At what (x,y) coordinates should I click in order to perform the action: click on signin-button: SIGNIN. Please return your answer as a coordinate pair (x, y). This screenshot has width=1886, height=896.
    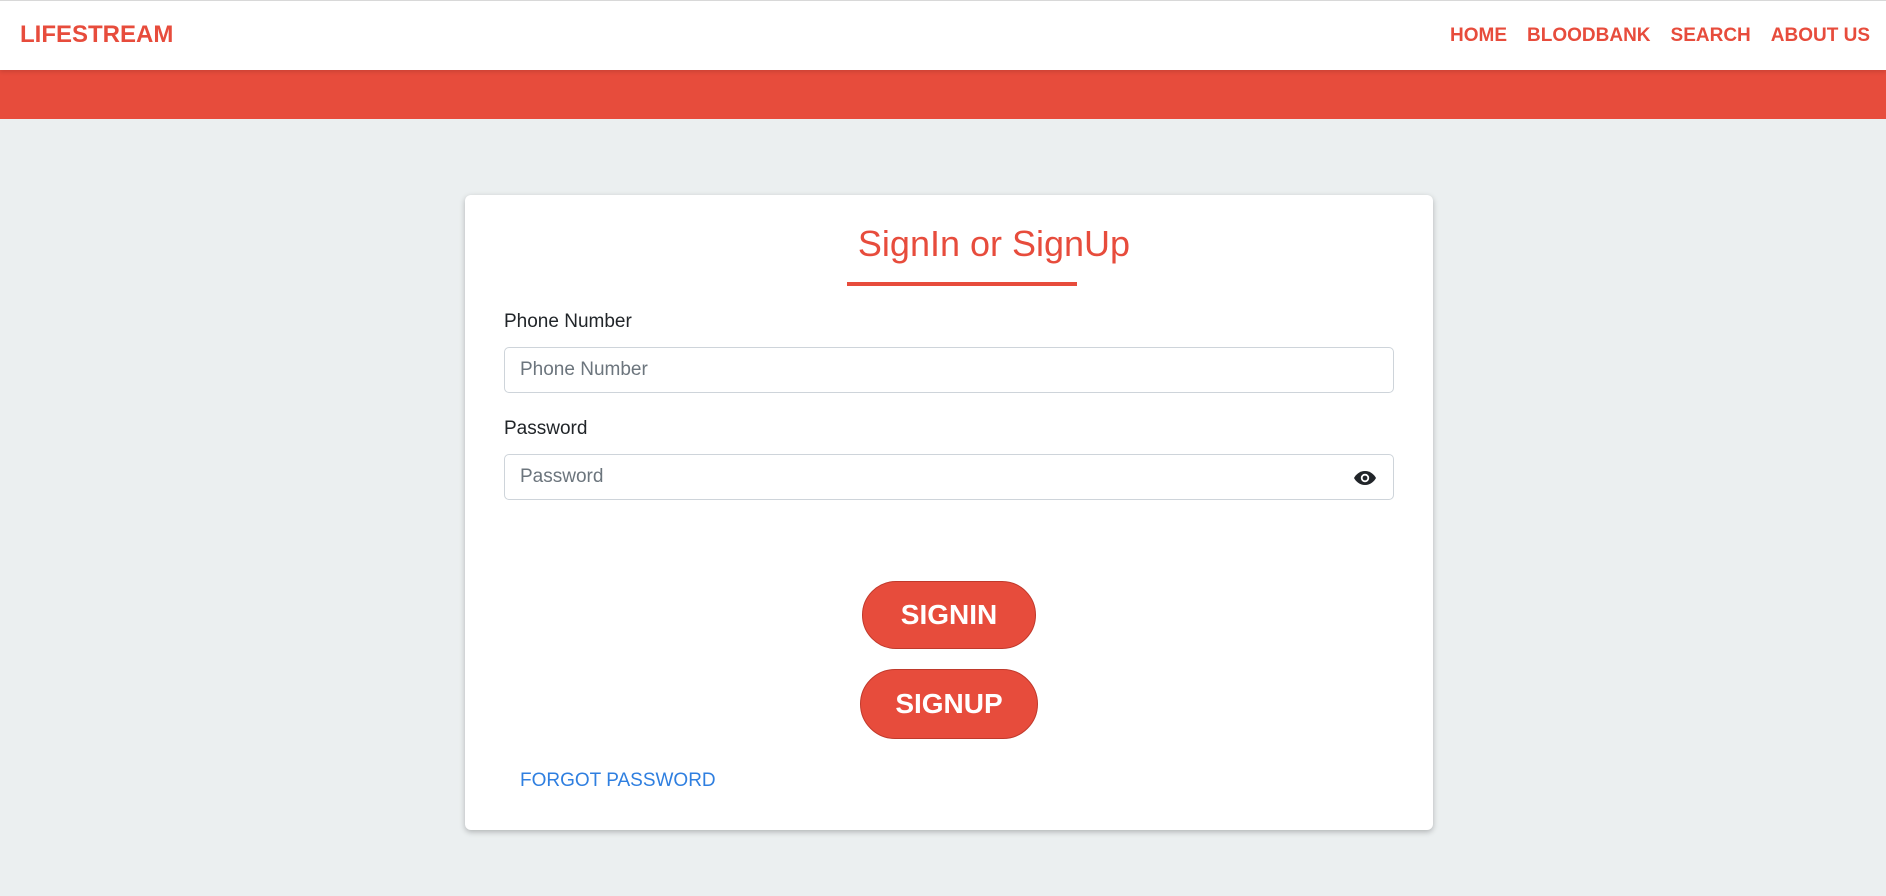
    Looking at the image, I should click on (949, 615).